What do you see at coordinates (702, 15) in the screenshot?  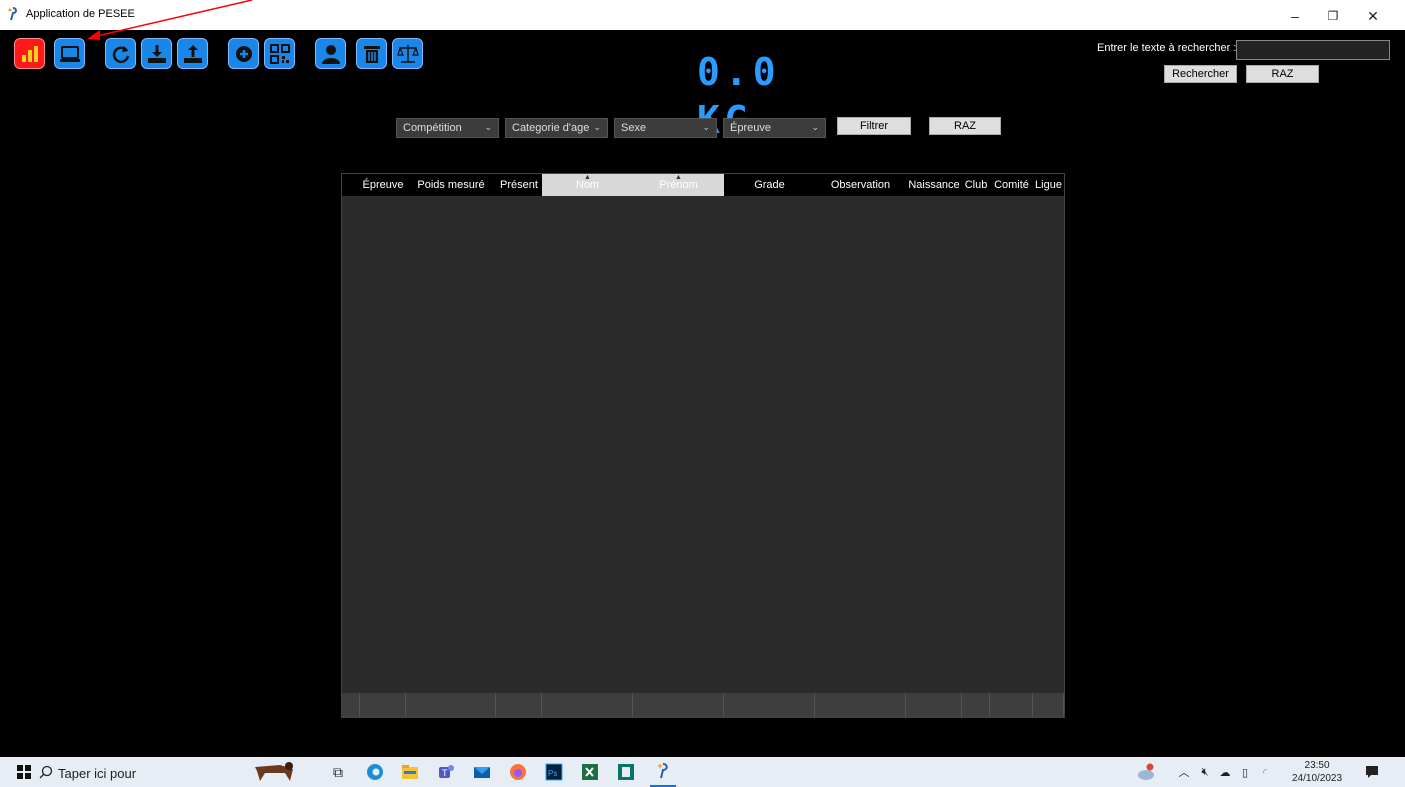 I see `window-title-bar: Application de PESEE – ❐ ✕` at bounding box center [702, 15].